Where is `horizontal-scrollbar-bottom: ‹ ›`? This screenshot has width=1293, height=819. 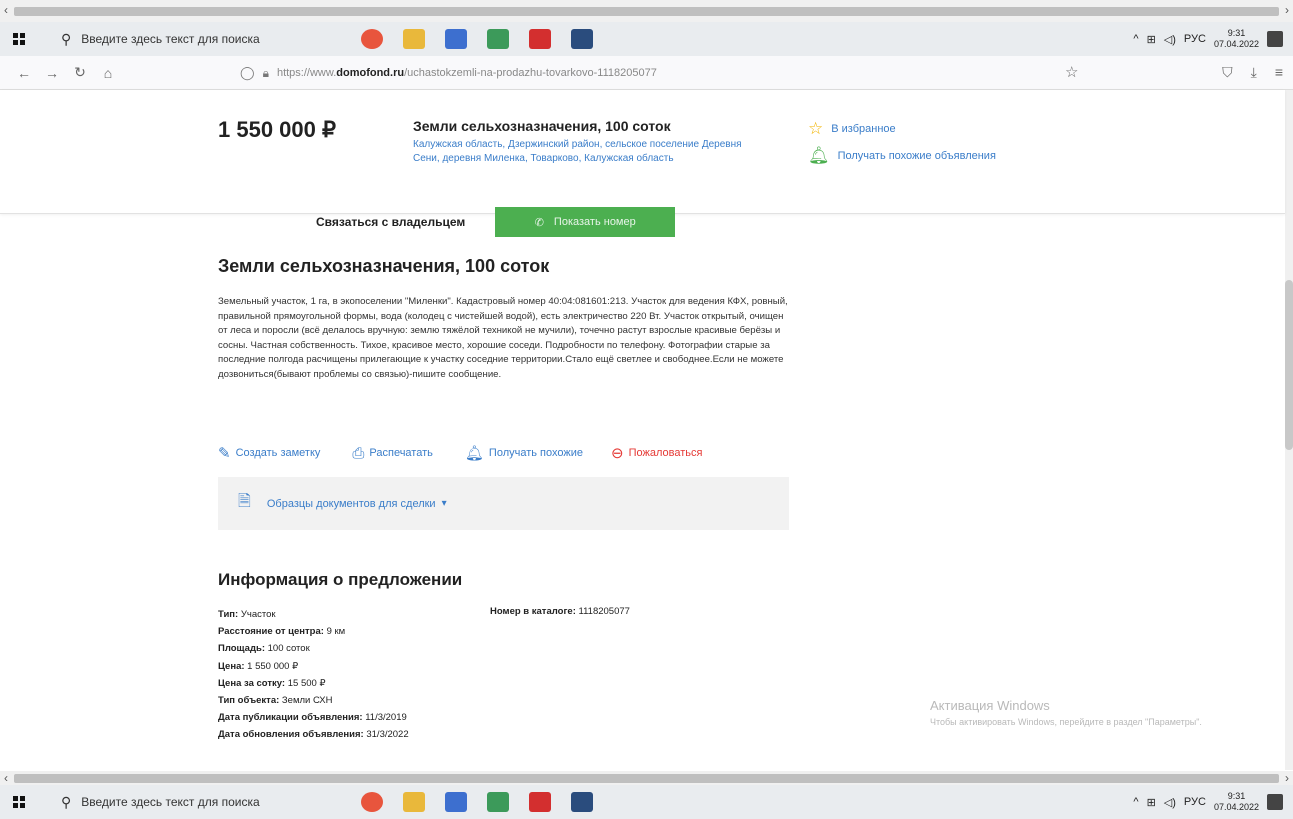 horizontal-scrollbar-bottom: ‹ › is located at coordinates (646, 778).